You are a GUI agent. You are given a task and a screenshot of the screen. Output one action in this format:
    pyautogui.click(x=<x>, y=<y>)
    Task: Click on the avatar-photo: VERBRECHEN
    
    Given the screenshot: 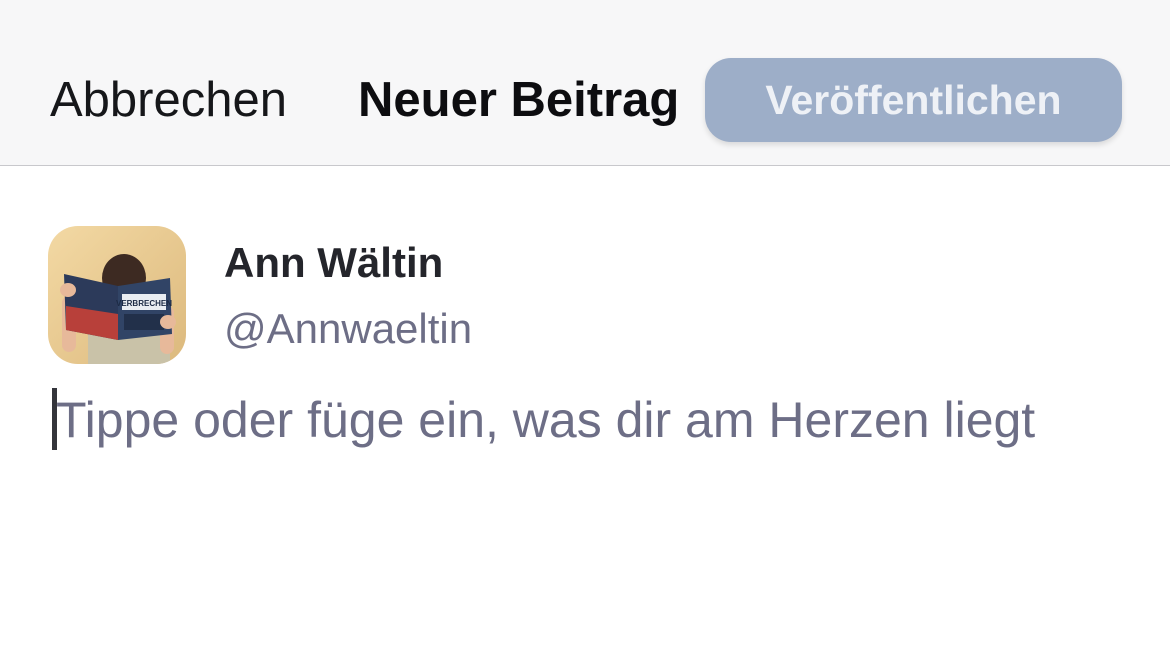 What is the action you would take?
    pyautogui.click(x=117, y=295)
    